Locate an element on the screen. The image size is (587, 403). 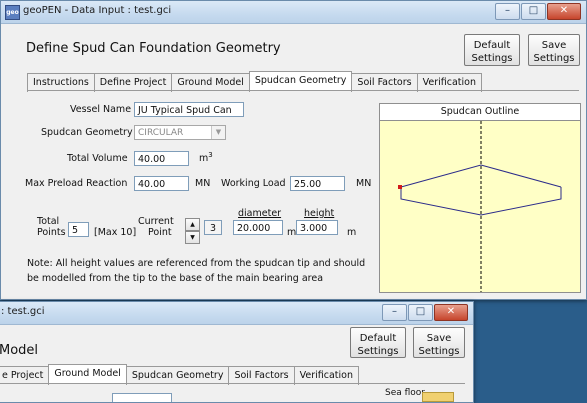
default-settings-button: Default Settings is located at coordinates (492, 50).